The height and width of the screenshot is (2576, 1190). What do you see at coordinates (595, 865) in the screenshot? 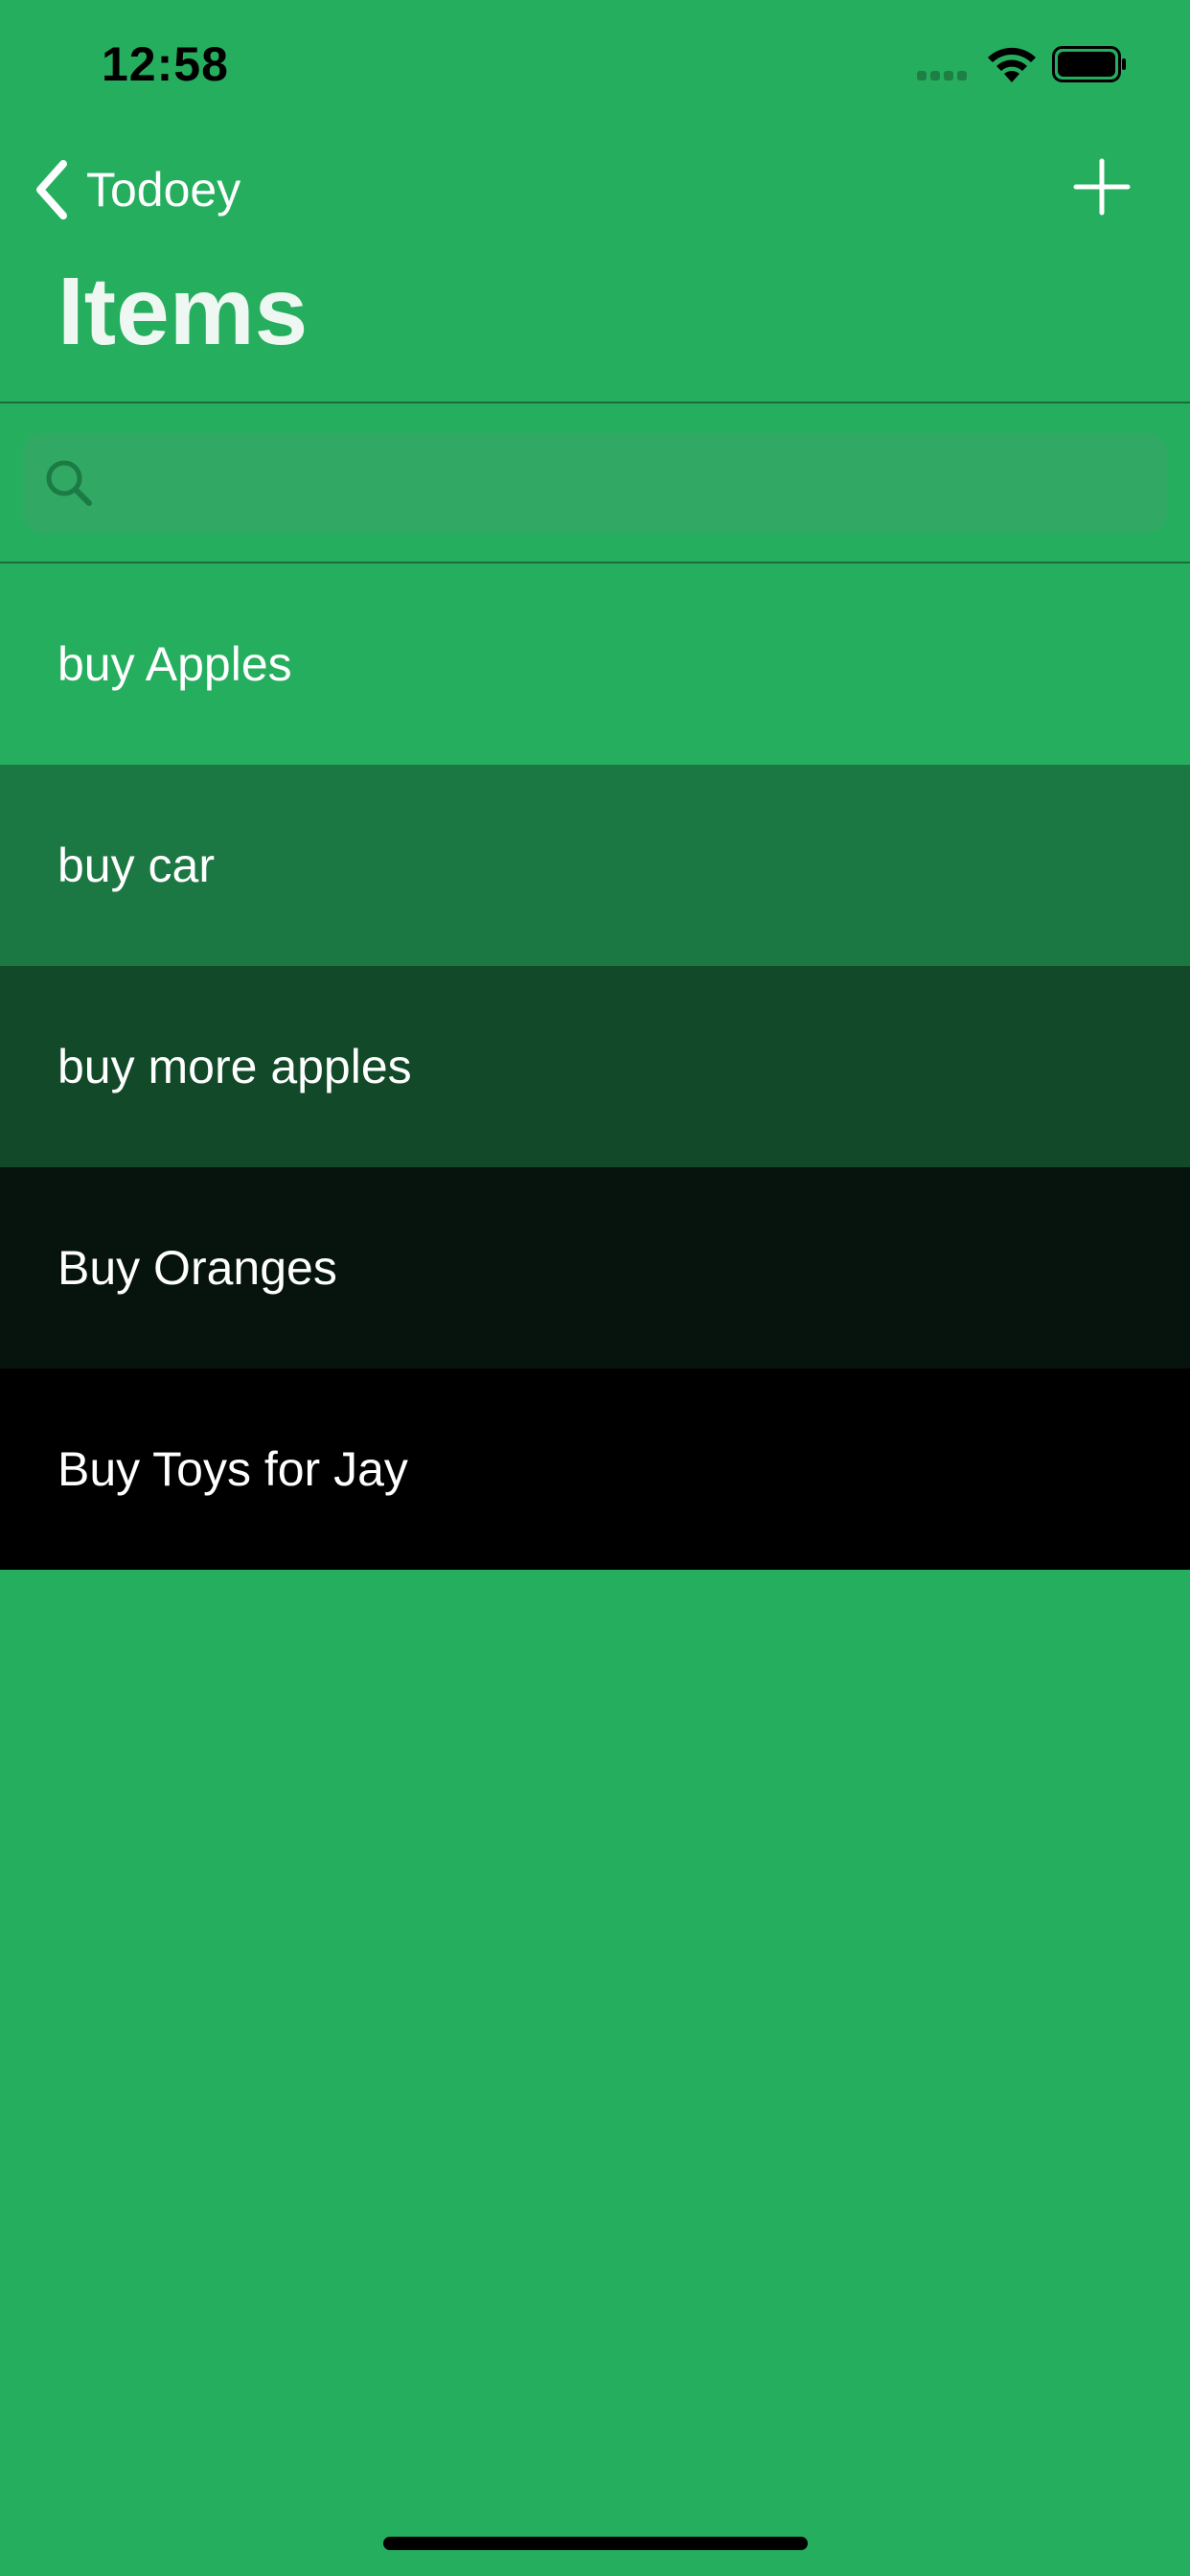
I see `list-item: buy car` at bounding box center [595, 865].